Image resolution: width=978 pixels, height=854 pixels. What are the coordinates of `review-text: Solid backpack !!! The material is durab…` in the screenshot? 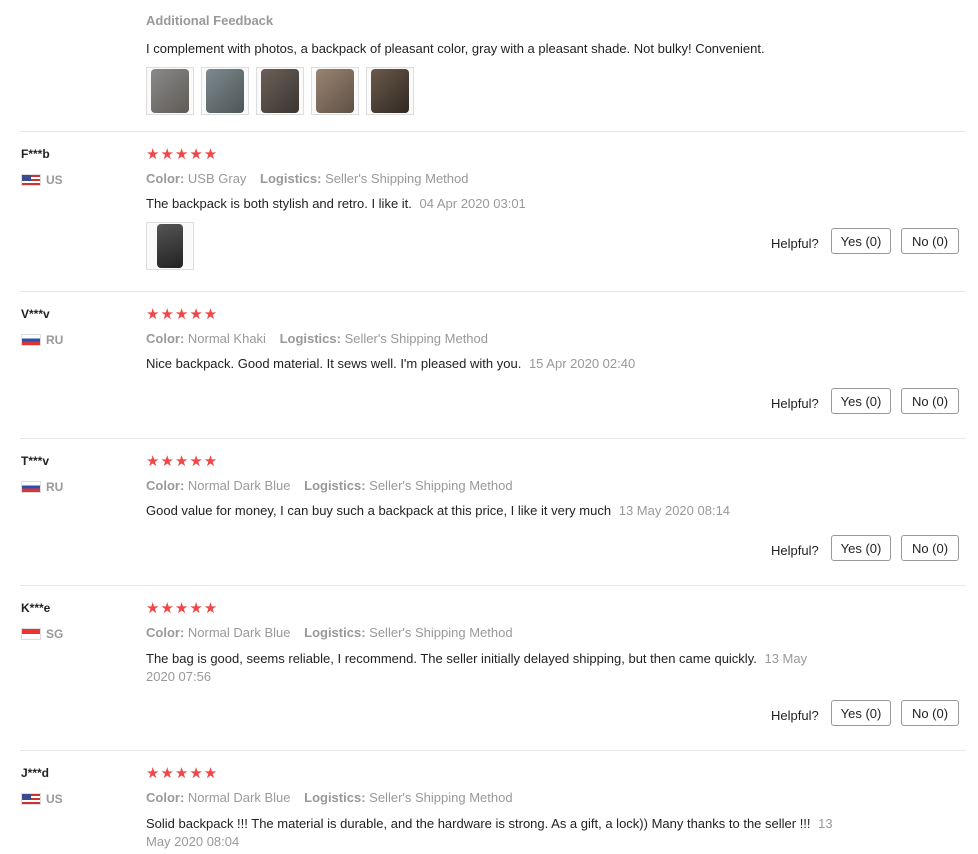 It's located at (516, 833).